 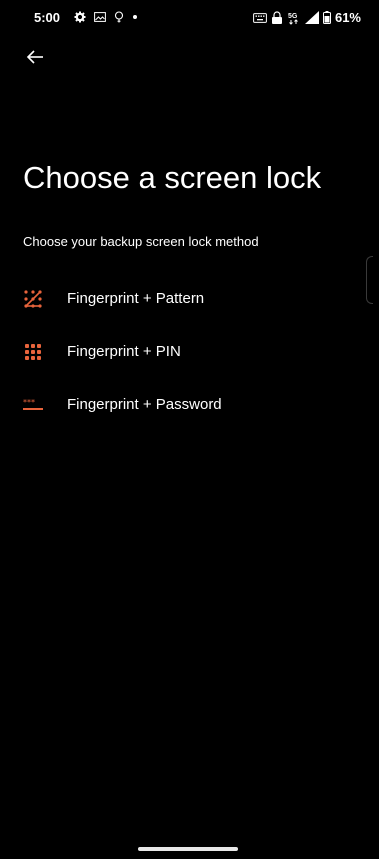 I want to click on password-icon: ***, so click(x=33, y=405).